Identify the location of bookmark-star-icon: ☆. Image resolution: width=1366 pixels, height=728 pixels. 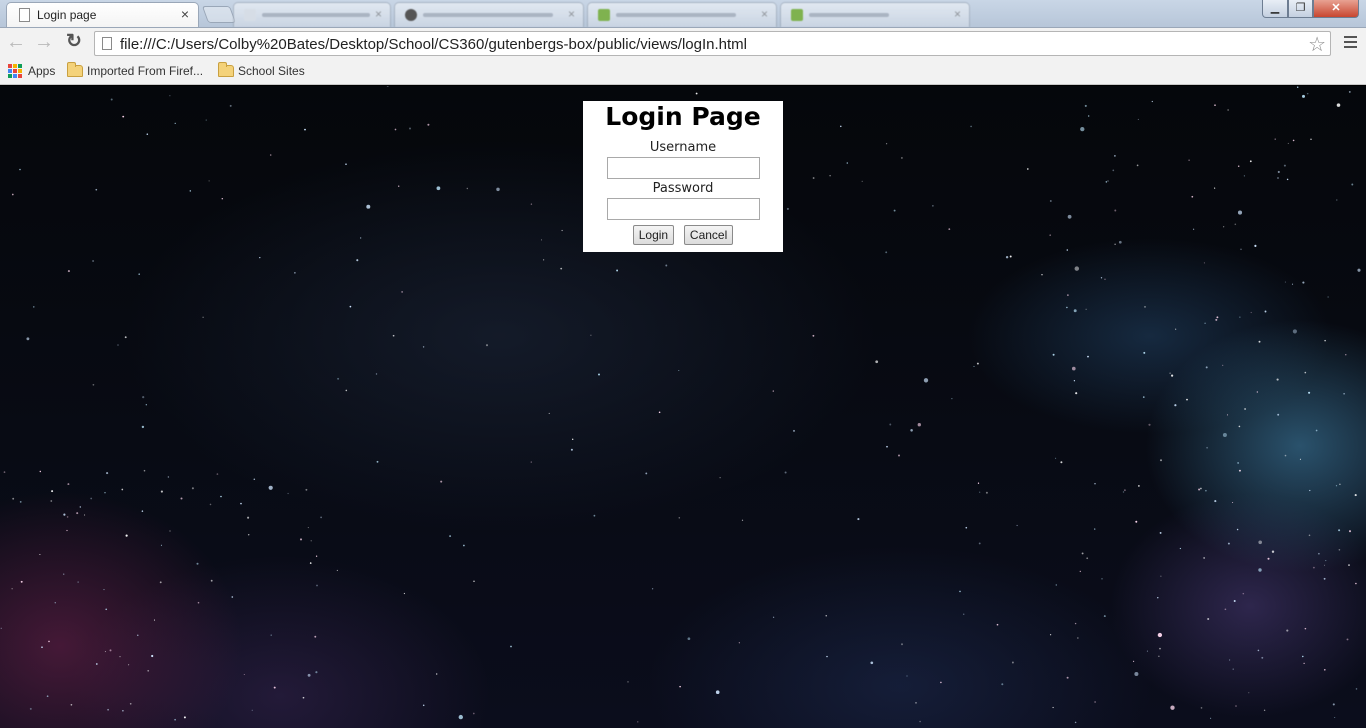
(1317, 44).